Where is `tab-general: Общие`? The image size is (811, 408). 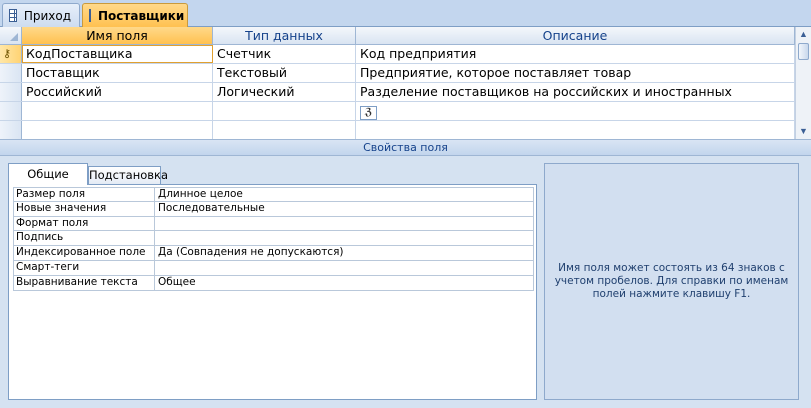
tab-general: Общие is located at coordinates (48, 174).